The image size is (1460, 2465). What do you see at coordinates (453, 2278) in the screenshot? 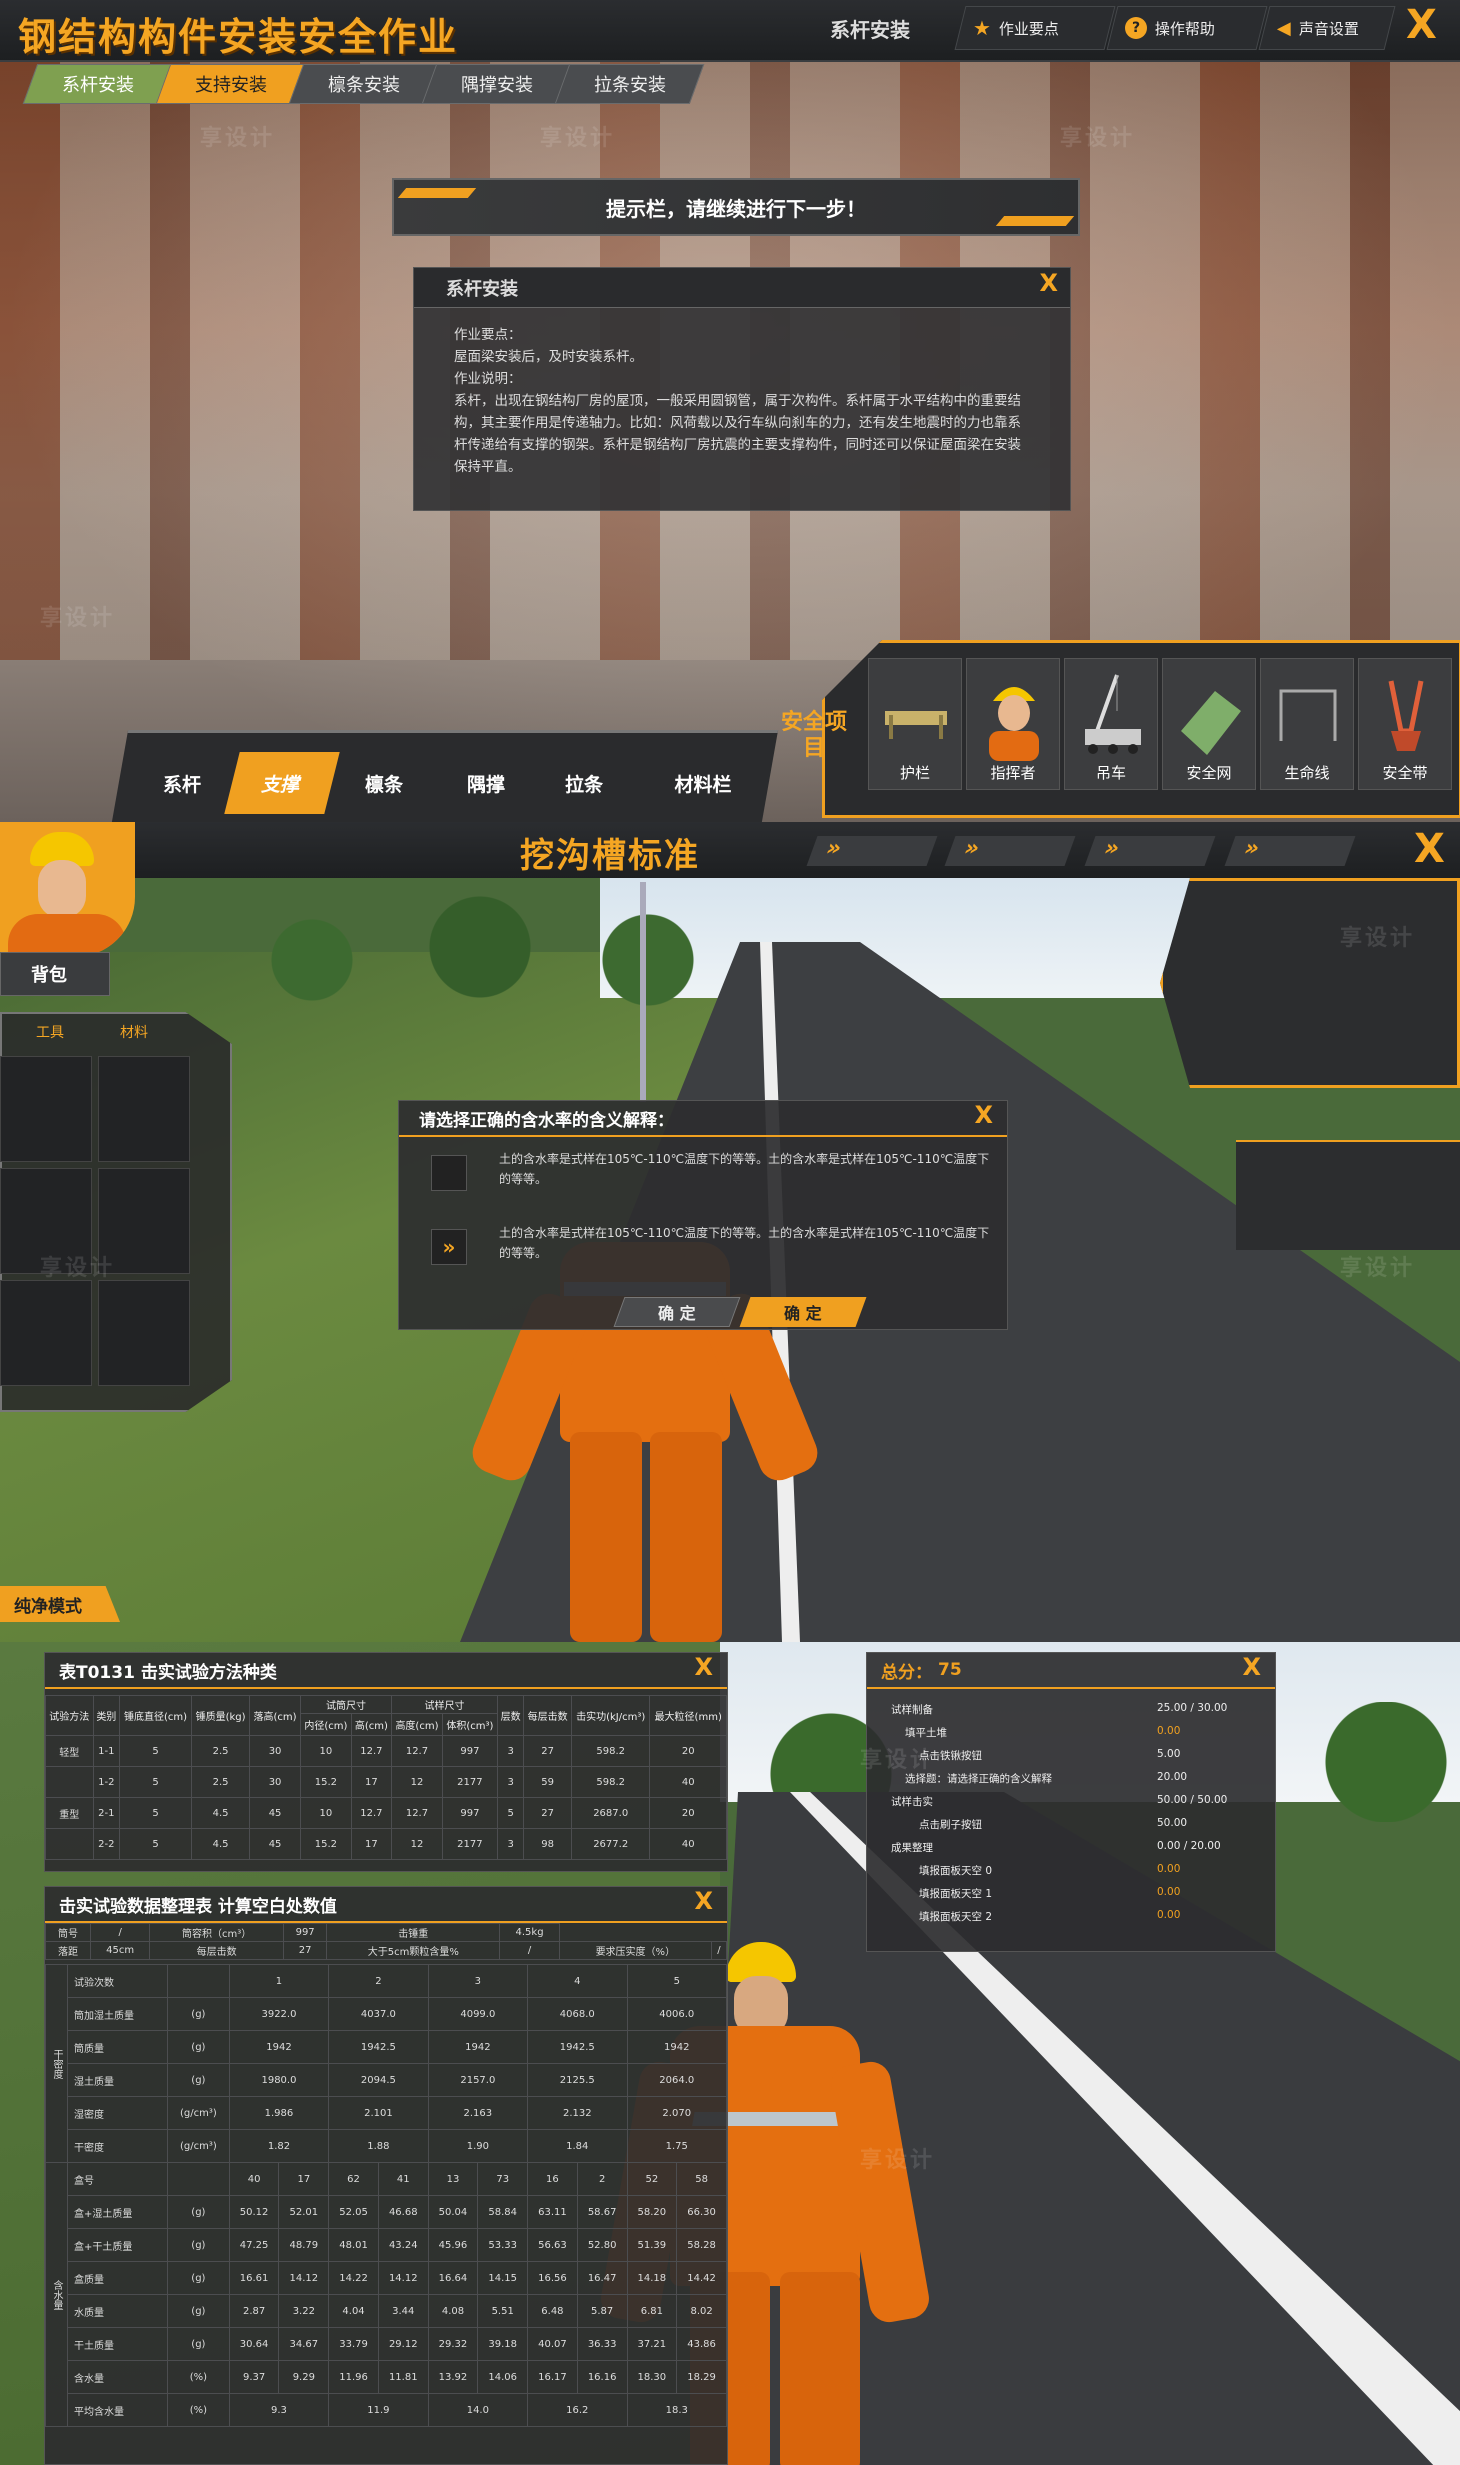
I see `table-cell: 16.64` at bounding box center [453, 2278].